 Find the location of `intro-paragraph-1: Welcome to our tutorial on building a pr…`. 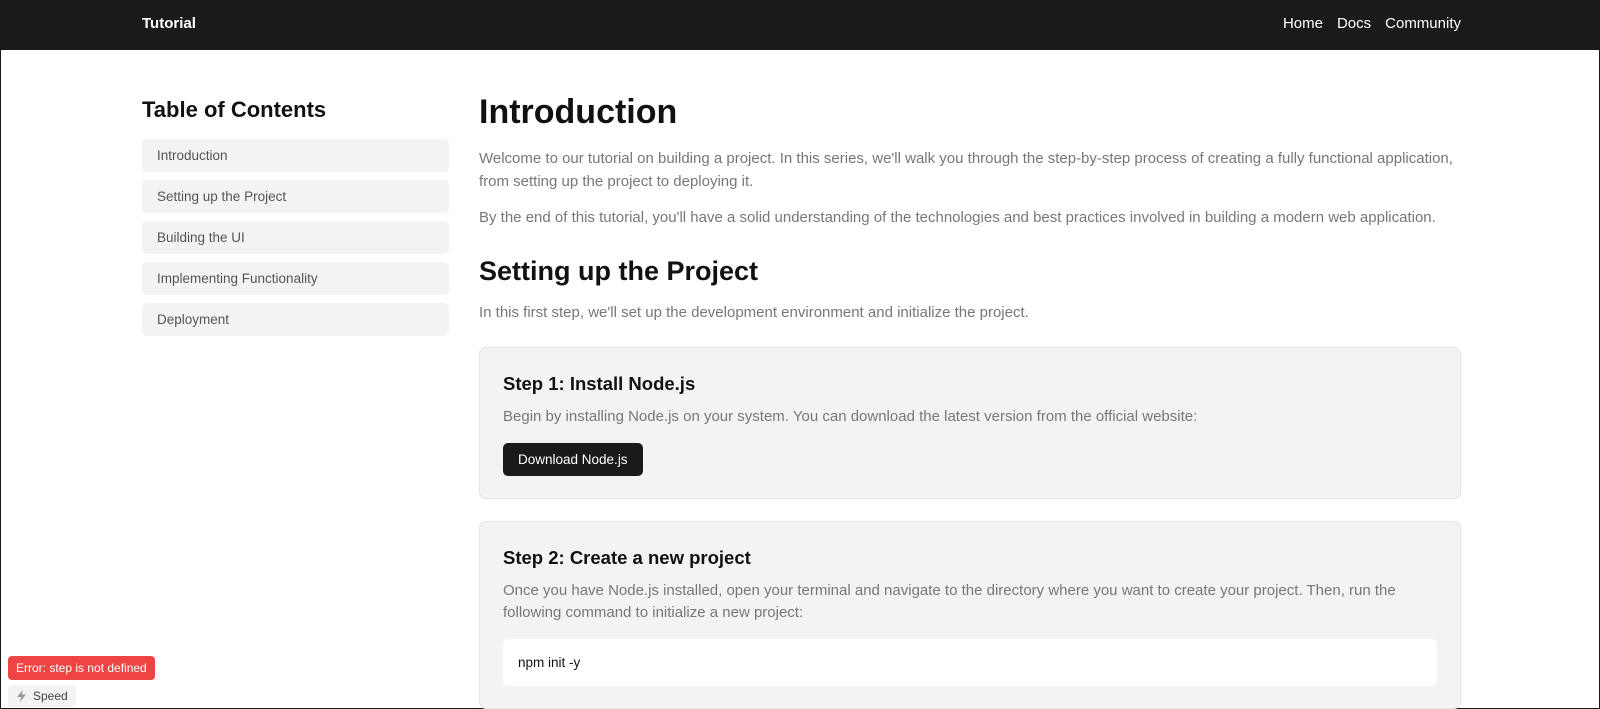

intro-paragraph-1: Welcome to our tutorial on building a pr… is located at coordinates (966, 170).